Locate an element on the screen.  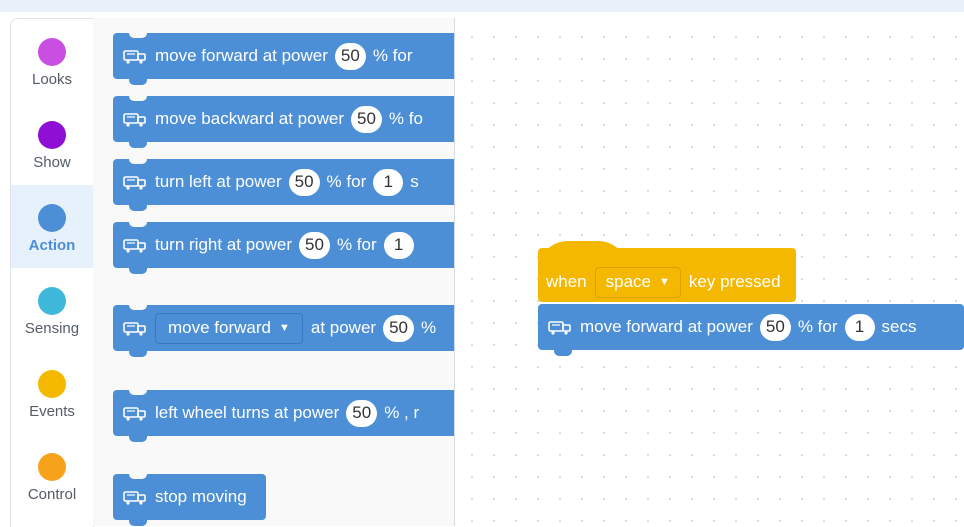
category-label: Events is located at coordinates (52, 411).